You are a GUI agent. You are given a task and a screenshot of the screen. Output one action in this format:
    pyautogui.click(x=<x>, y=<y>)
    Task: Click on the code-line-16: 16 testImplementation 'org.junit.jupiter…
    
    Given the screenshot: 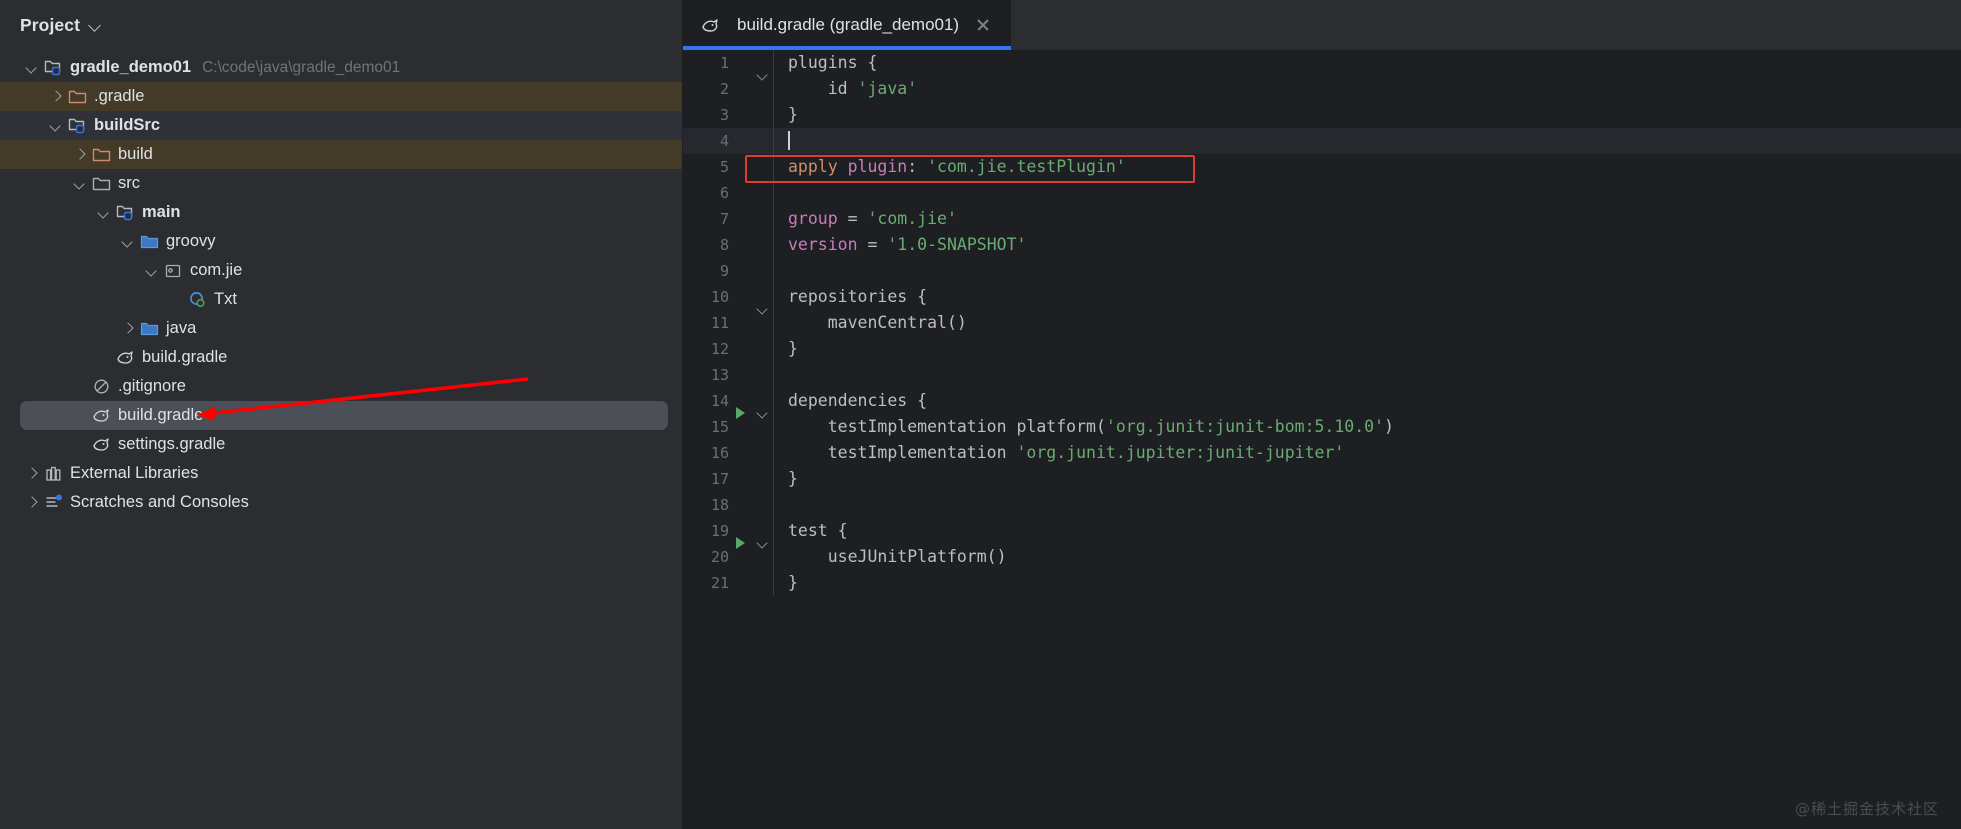 What is the action you would take?
    pyautogui.click(x=1322, y=453)
    